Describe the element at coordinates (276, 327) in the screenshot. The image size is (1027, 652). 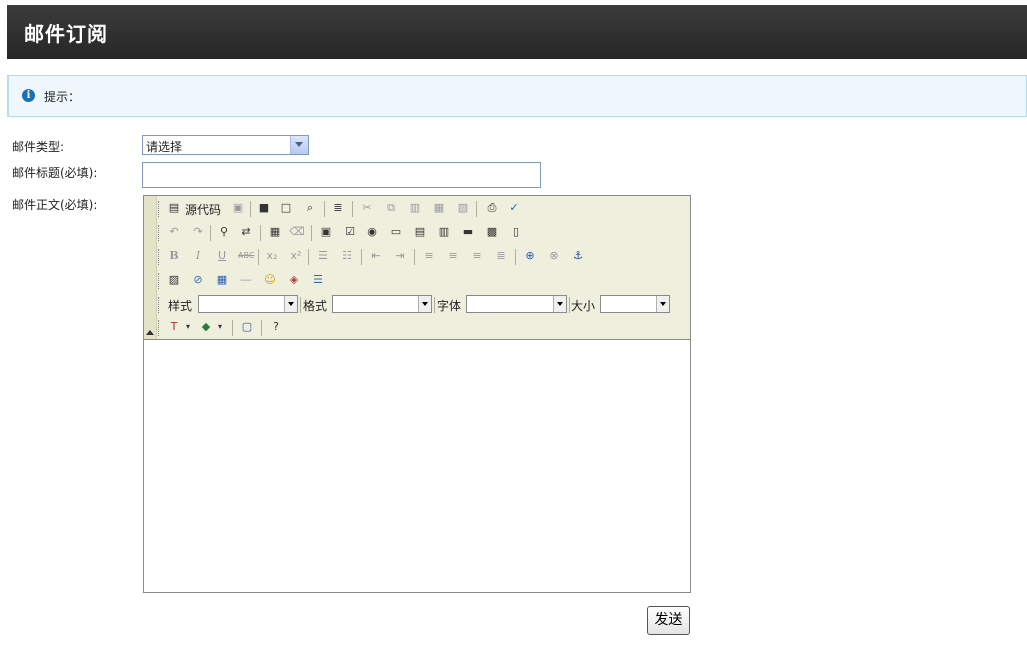
I see `help-icon: ?` at that location.